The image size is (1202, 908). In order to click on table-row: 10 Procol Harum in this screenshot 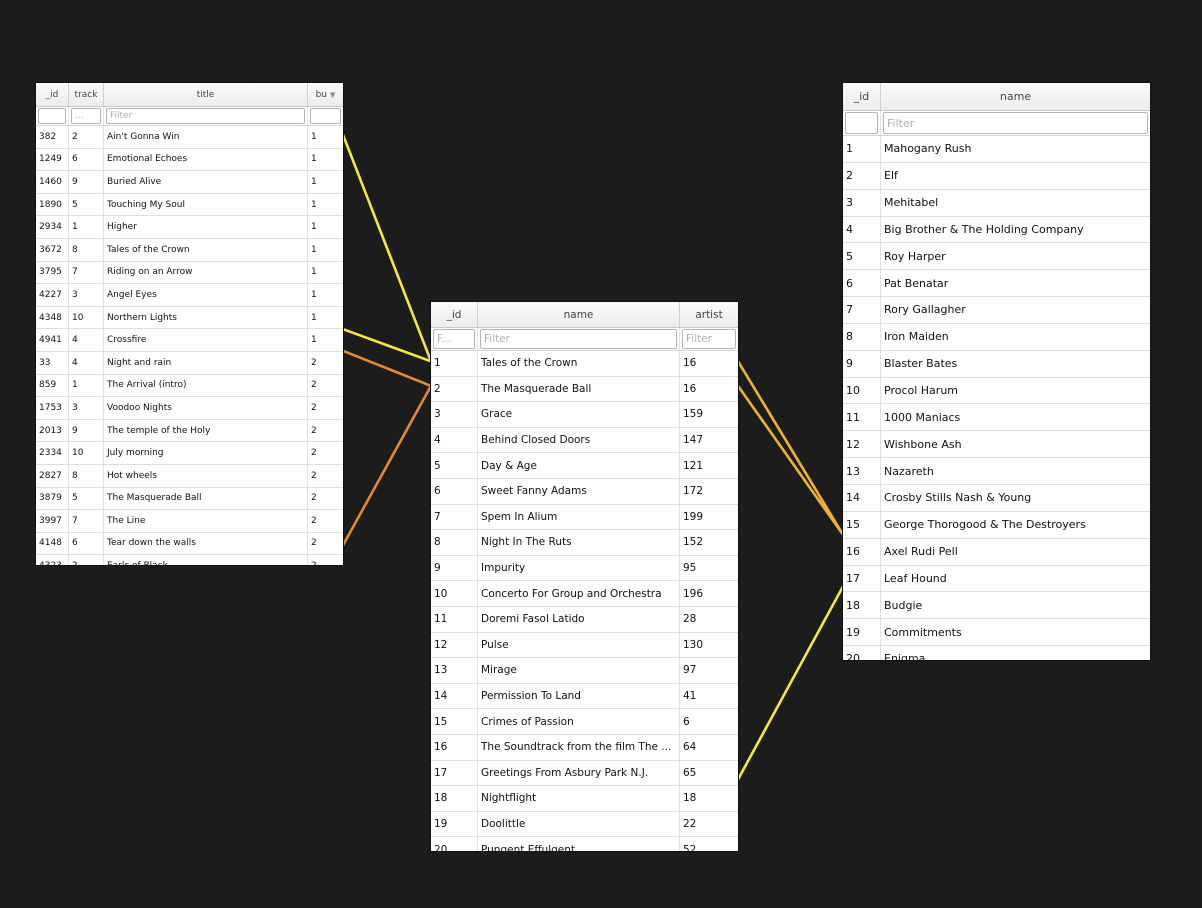, I will do `click(996, 391)`.